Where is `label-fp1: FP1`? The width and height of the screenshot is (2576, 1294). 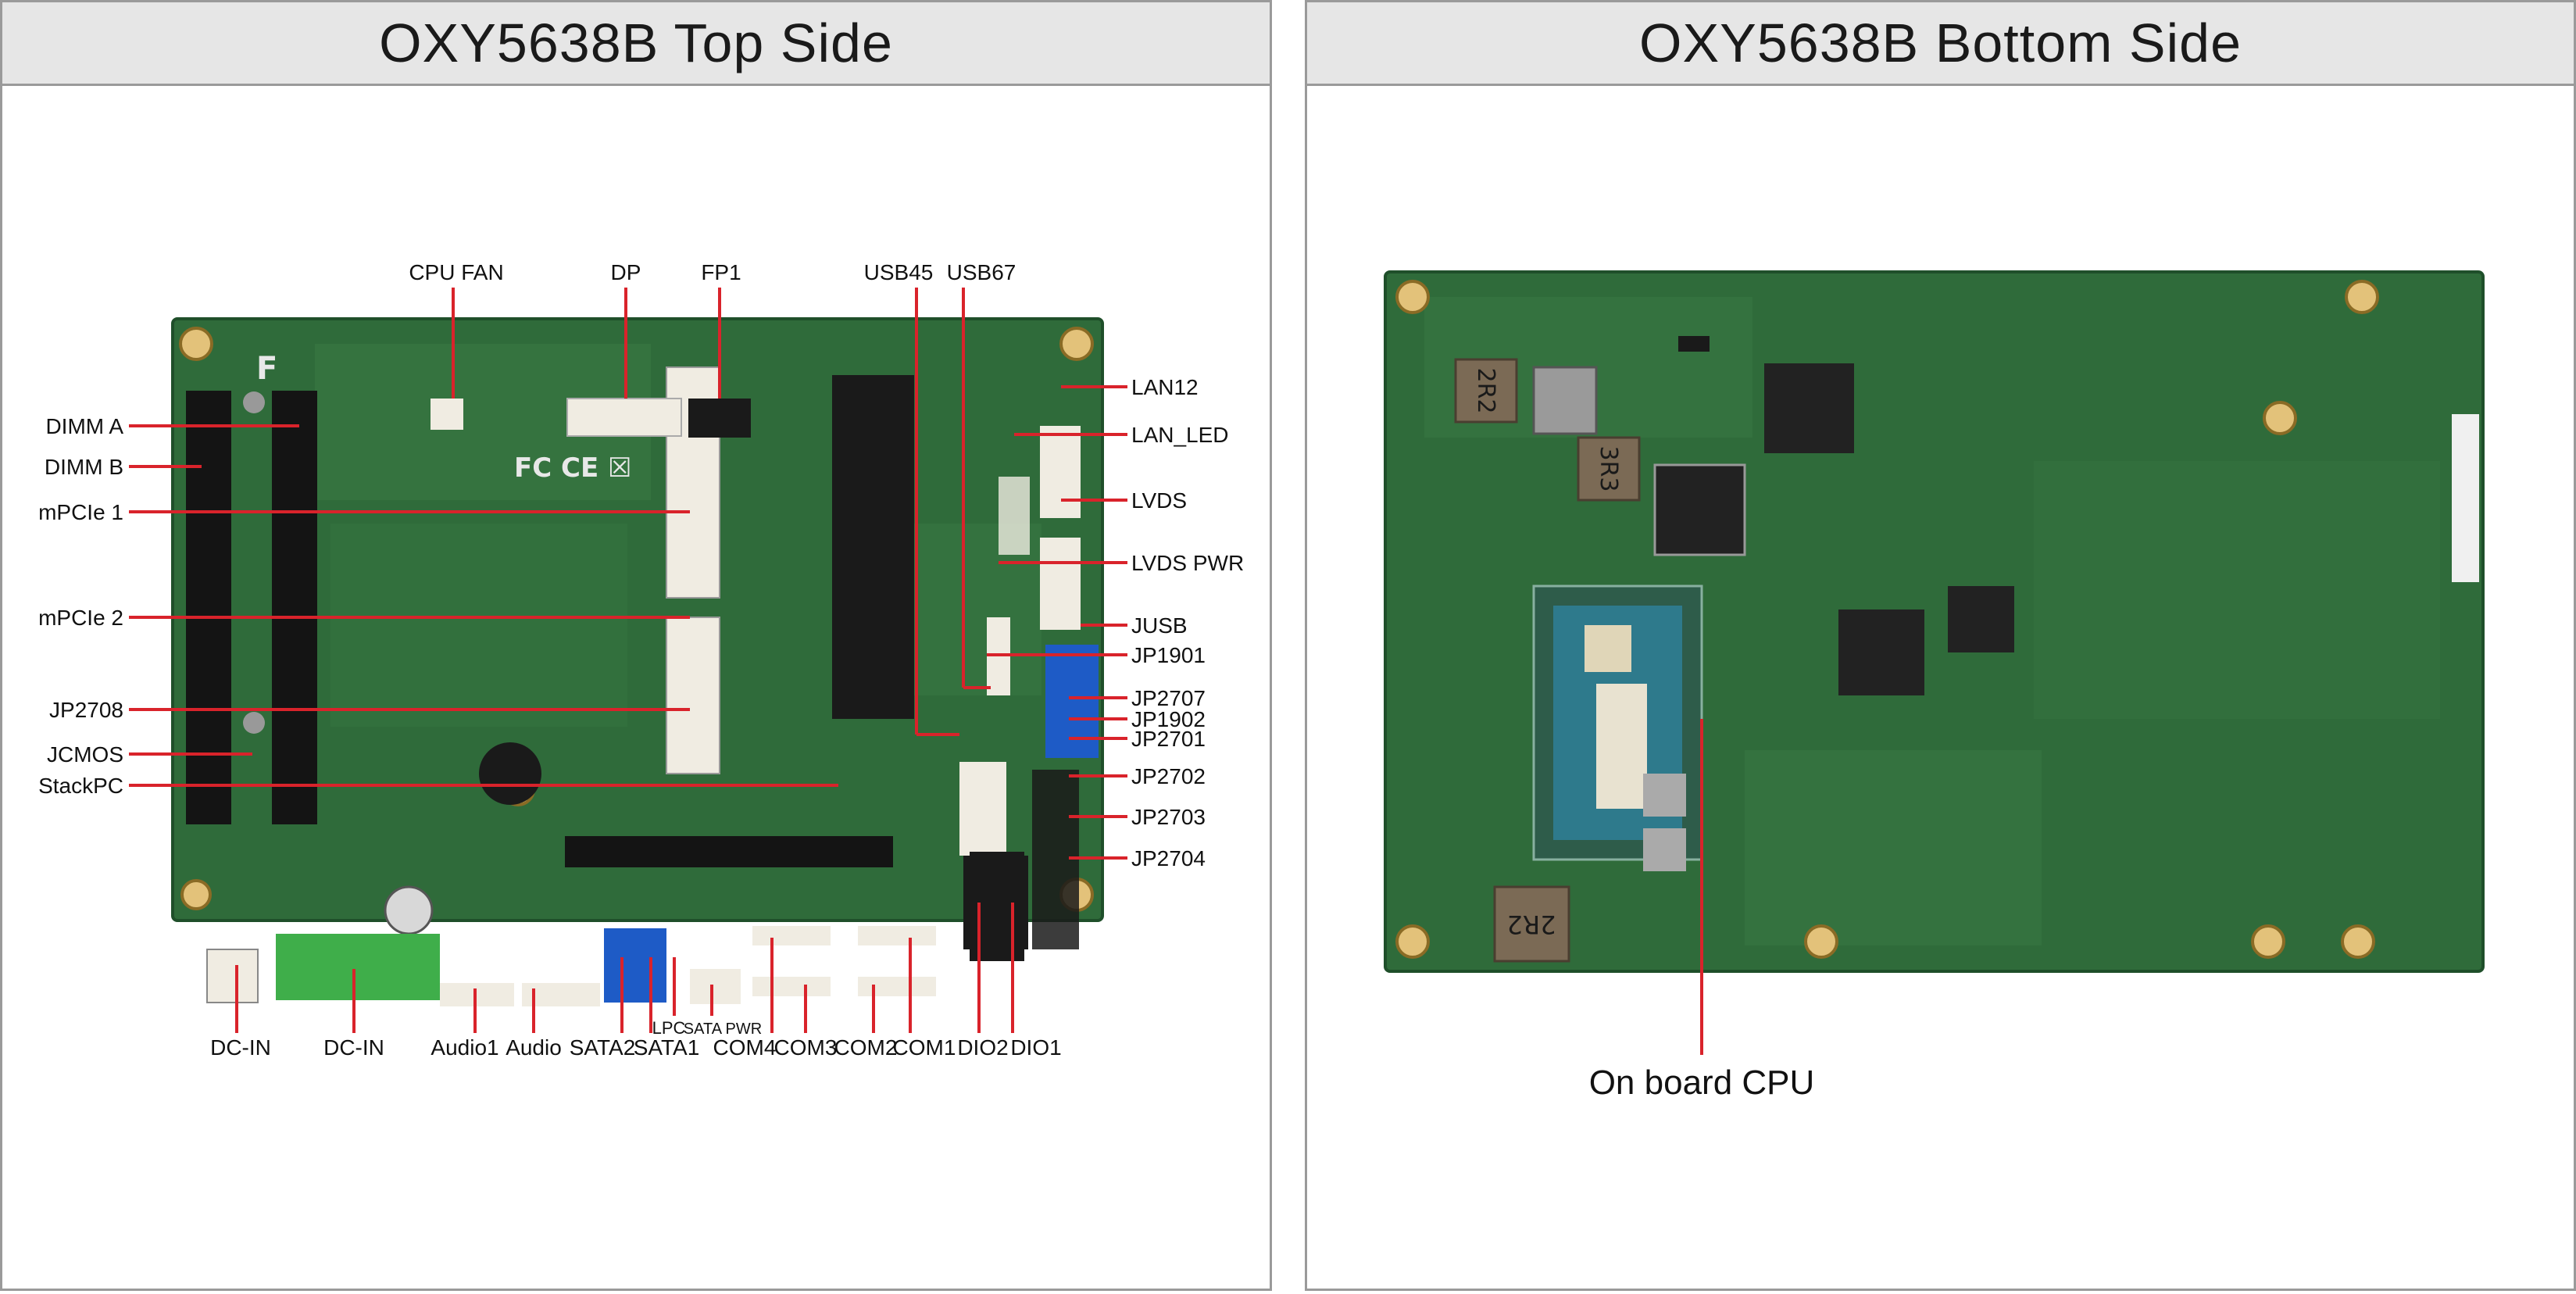 label-fp1: FP1 is located at coordinates (721, 272).